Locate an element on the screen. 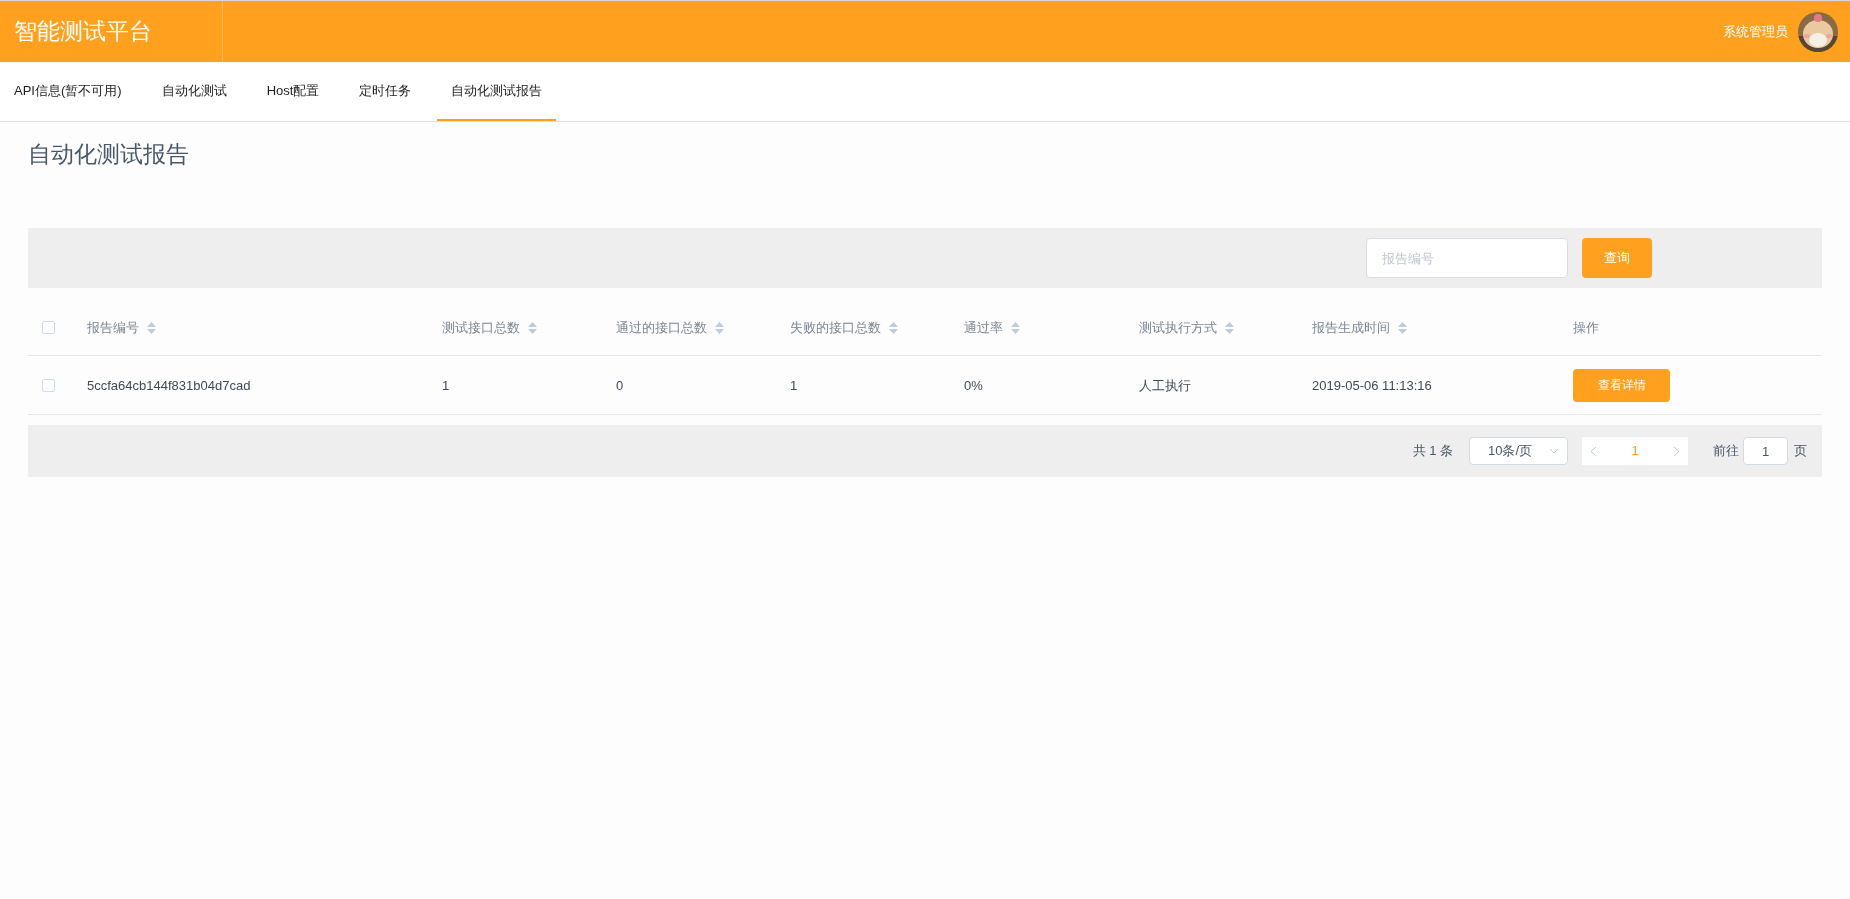 The image size is (1850, 899). goto-label: 前往 is located at coordinates (1726, 451).